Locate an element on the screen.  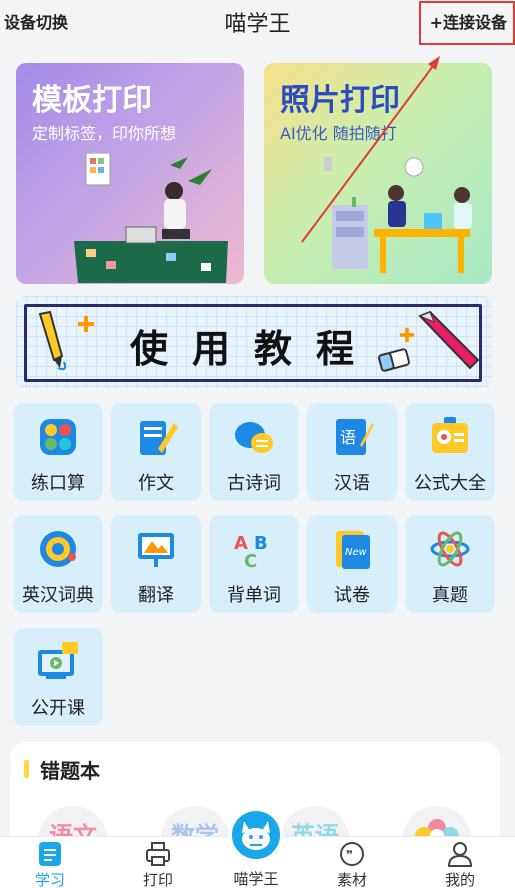
past-exam-icon is located at coordinates (450, 549).